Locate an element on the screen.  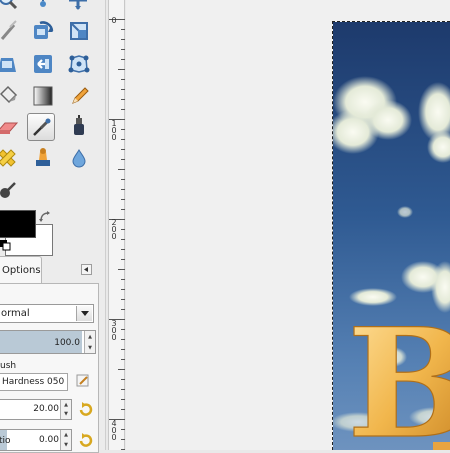
opacity-spinner: 100.0 ▲ ▼ is located at coordinates (48, 342).